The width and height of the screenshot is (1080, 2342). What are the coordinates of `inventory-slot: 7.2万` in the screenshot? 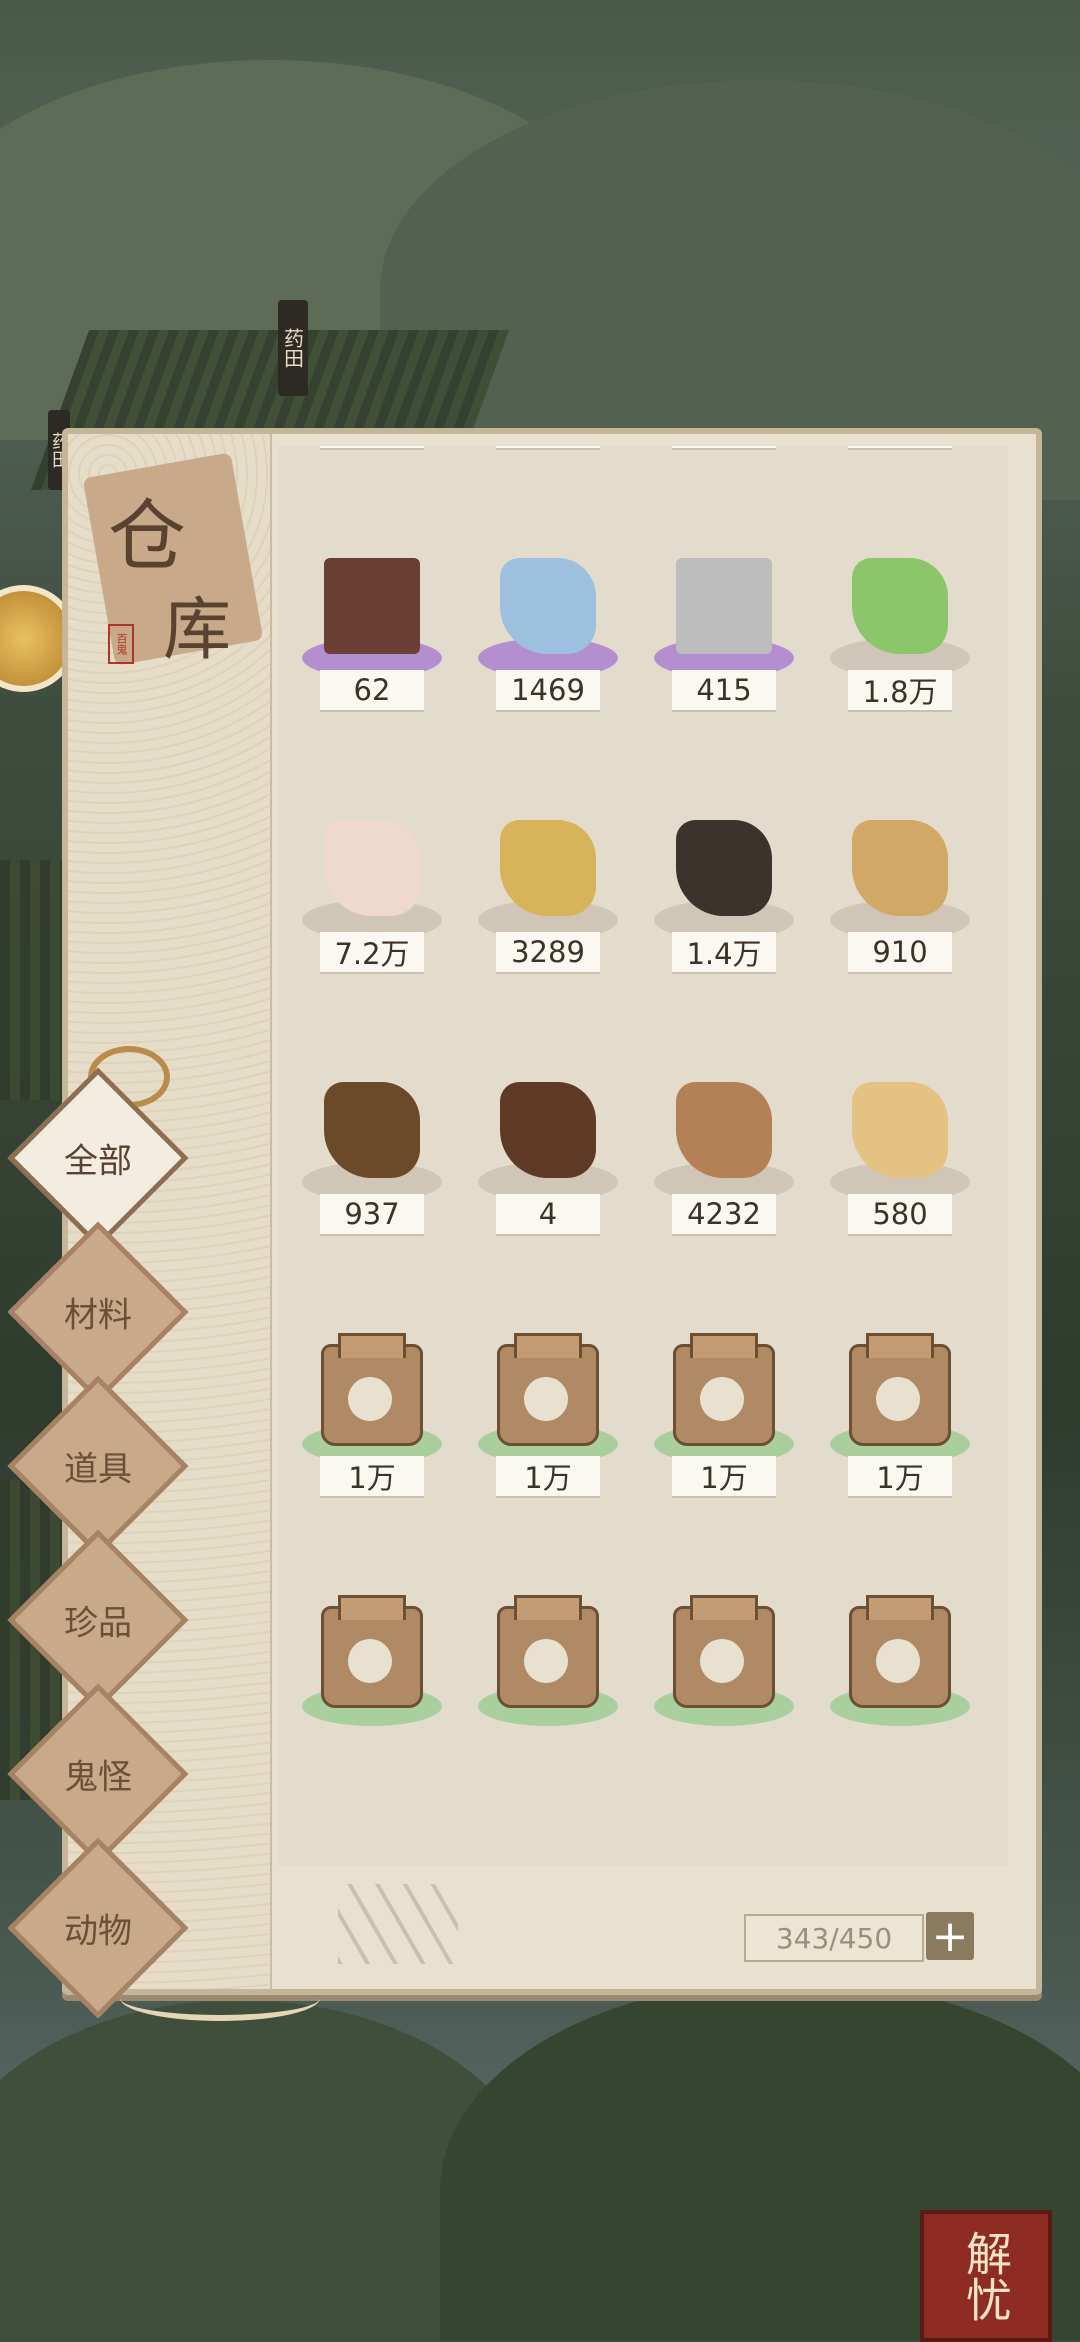 It's located at (372, 881).